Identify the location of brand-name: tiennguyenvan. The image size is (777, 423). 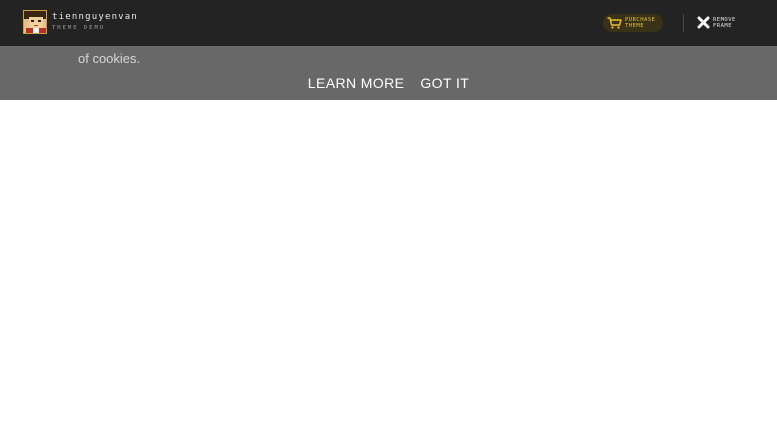
(95, 16).